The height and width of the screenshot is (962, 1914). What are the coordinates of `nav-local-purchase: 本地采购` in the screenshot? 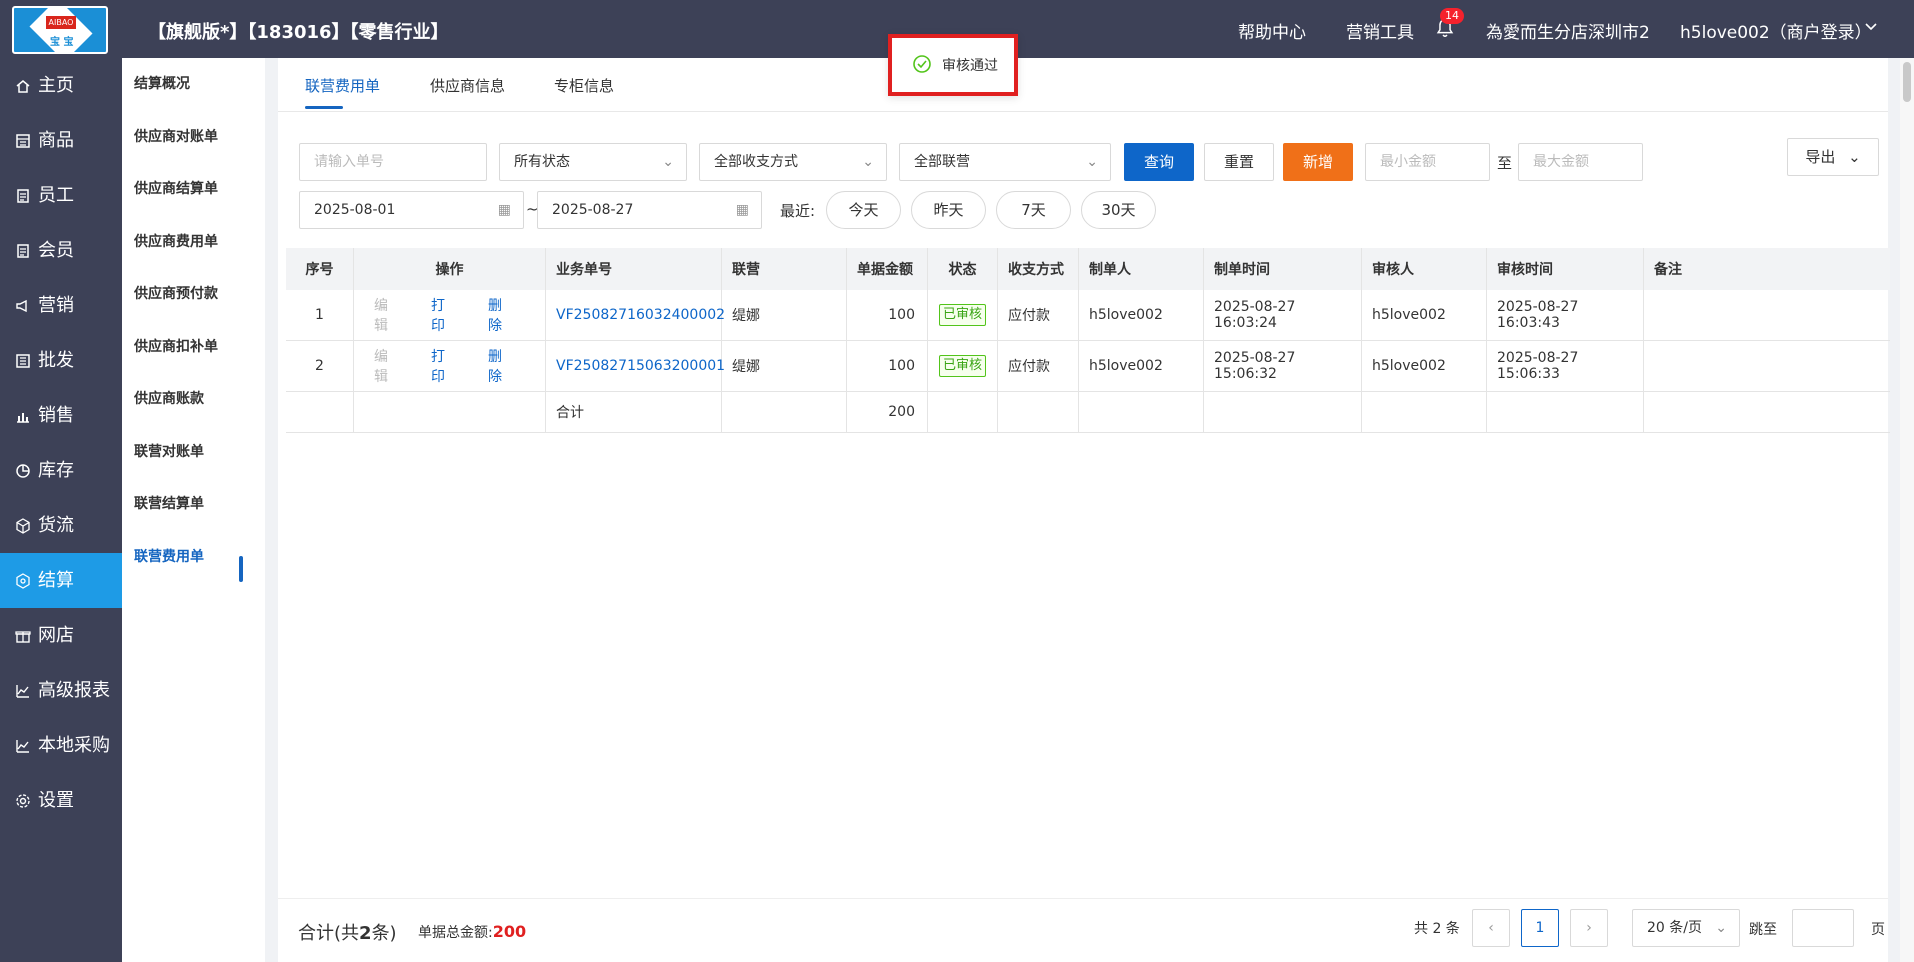 It's located at (61, 745).